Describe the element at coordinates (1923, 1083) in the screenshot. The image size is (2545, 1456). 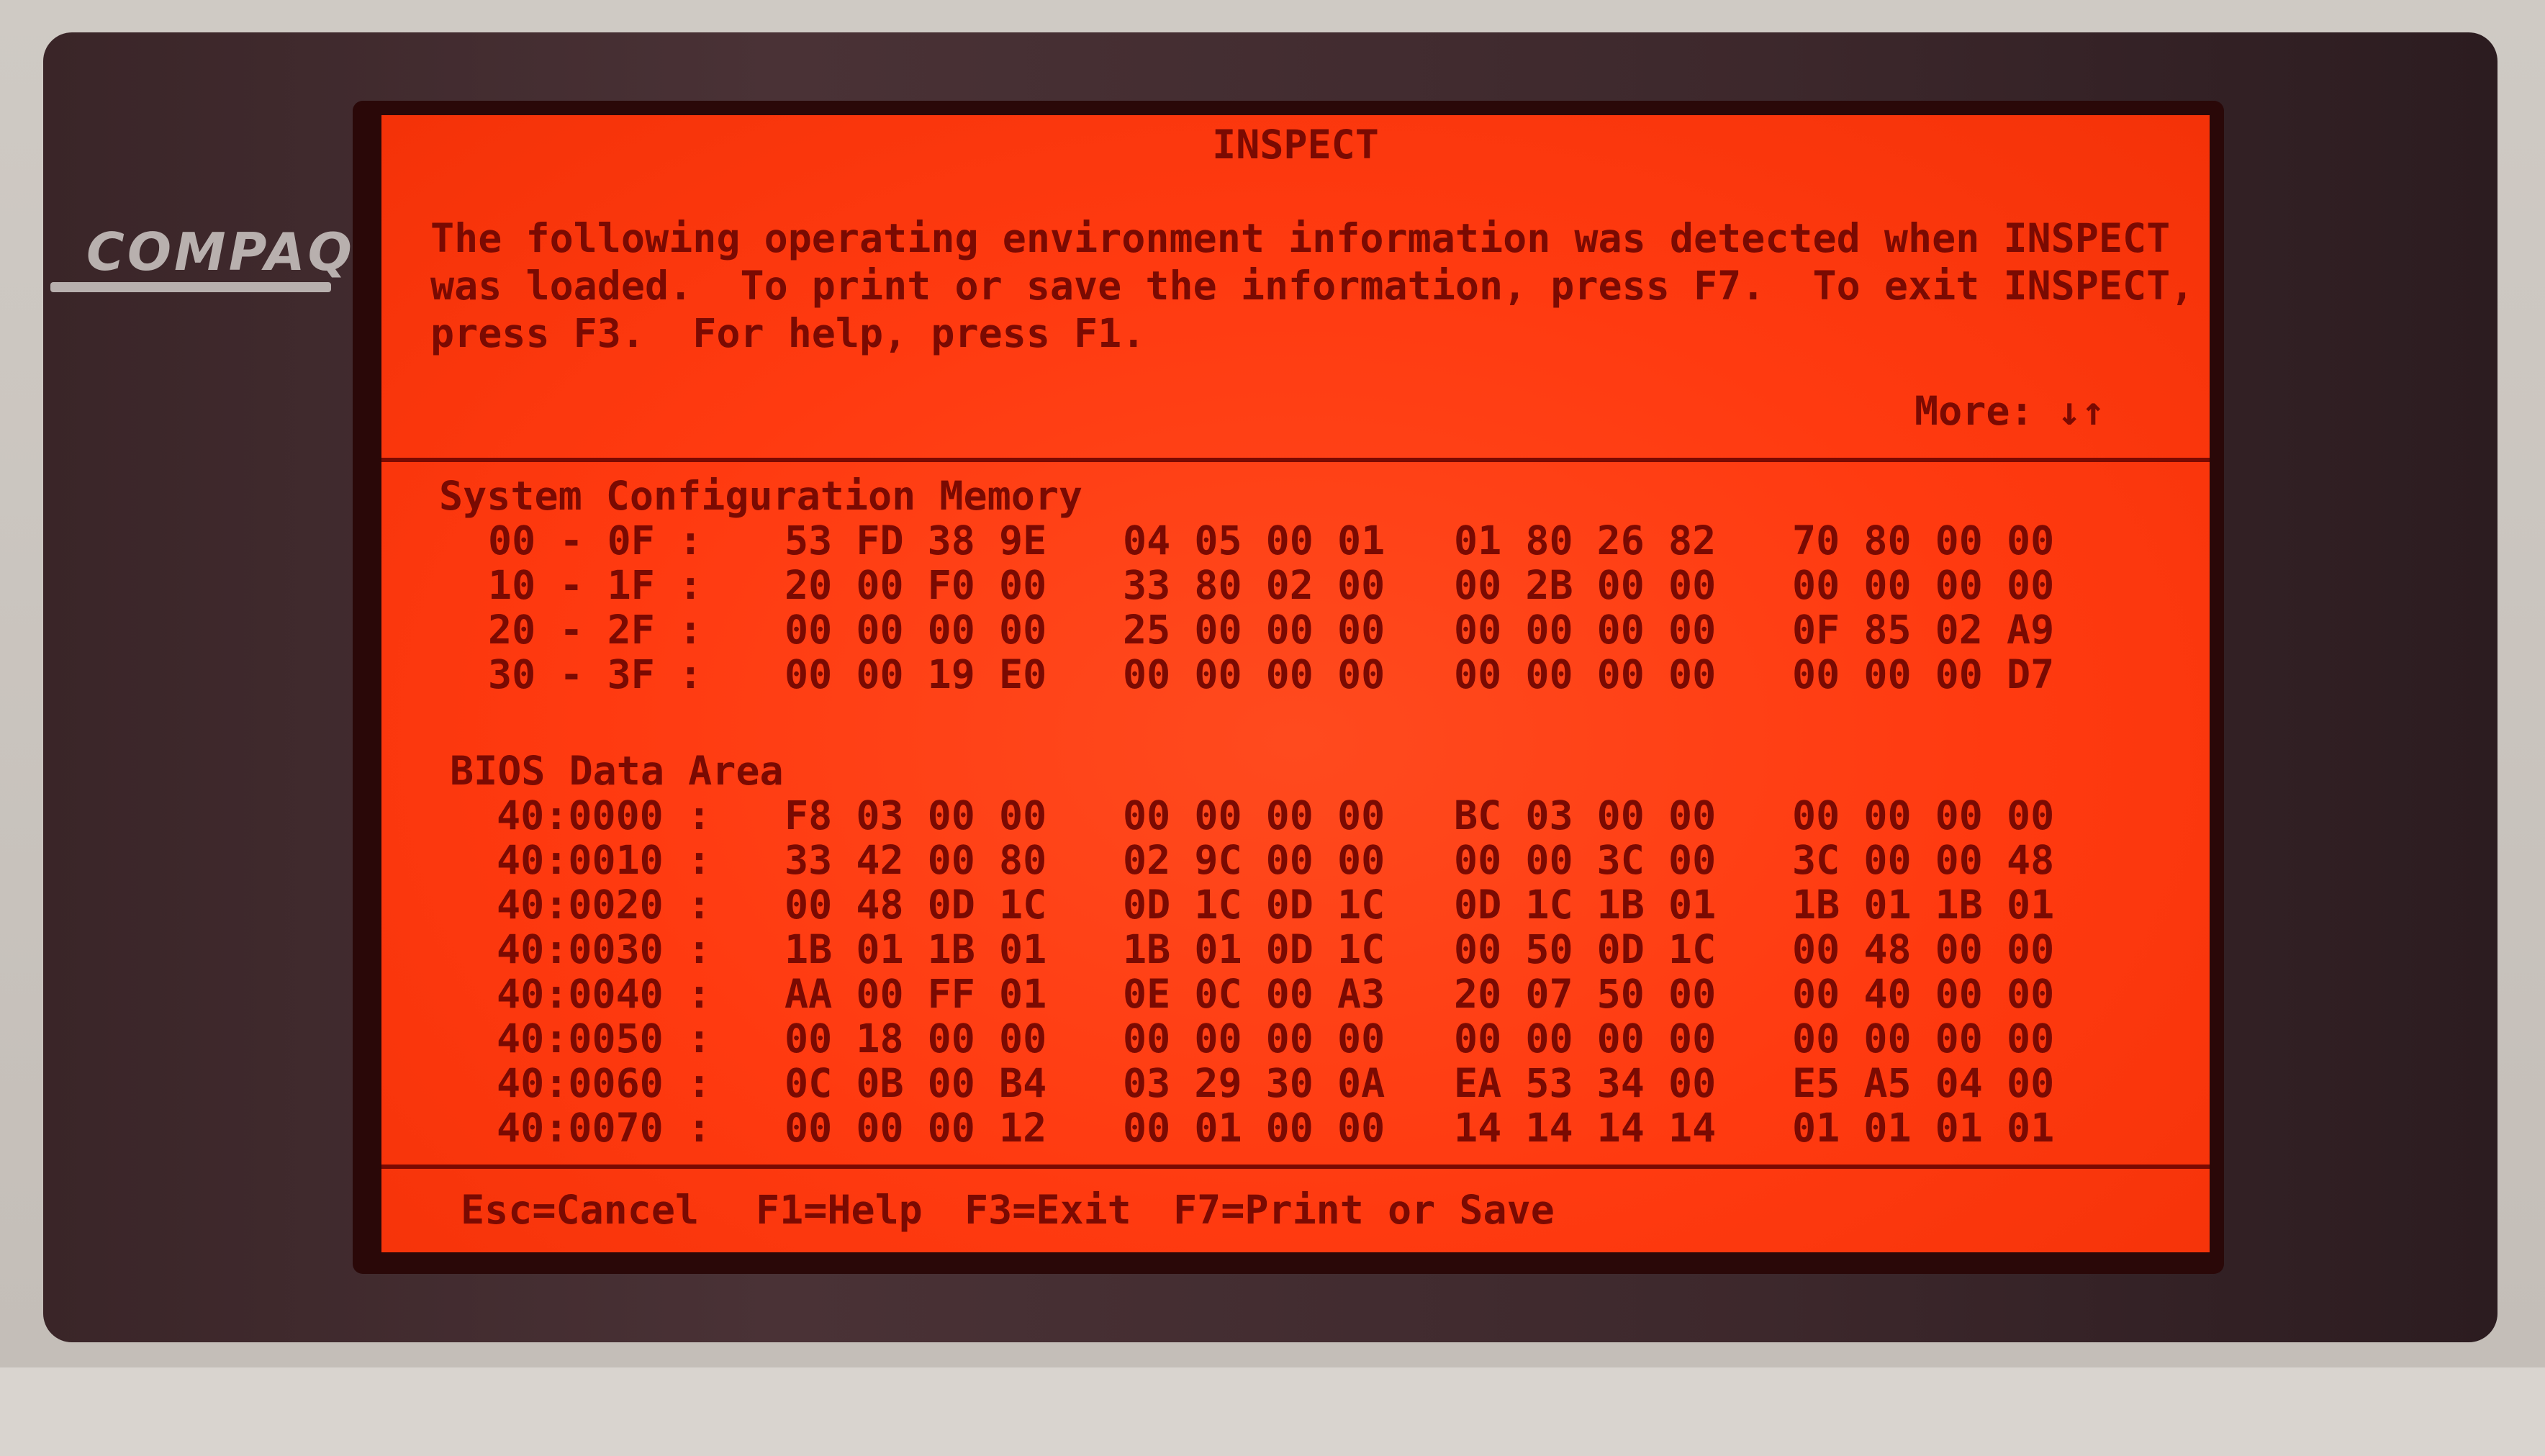
I see `memory-byte-group: E5 A5 04 00` at that location.